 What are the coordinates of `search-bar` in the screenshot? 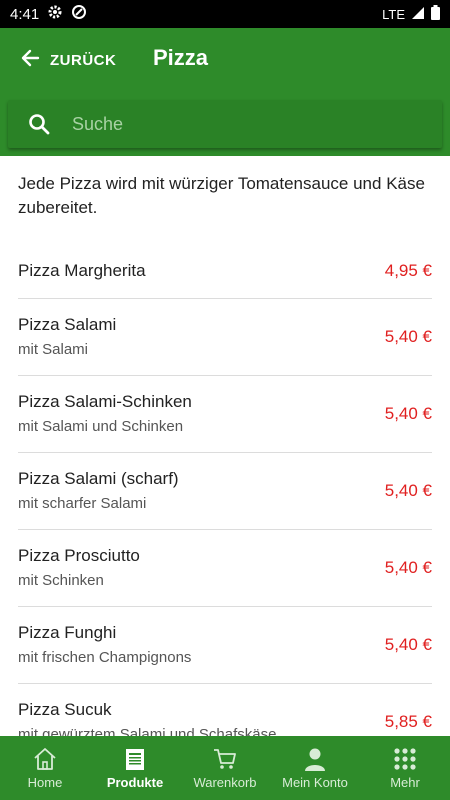 It's located at (225, 124).